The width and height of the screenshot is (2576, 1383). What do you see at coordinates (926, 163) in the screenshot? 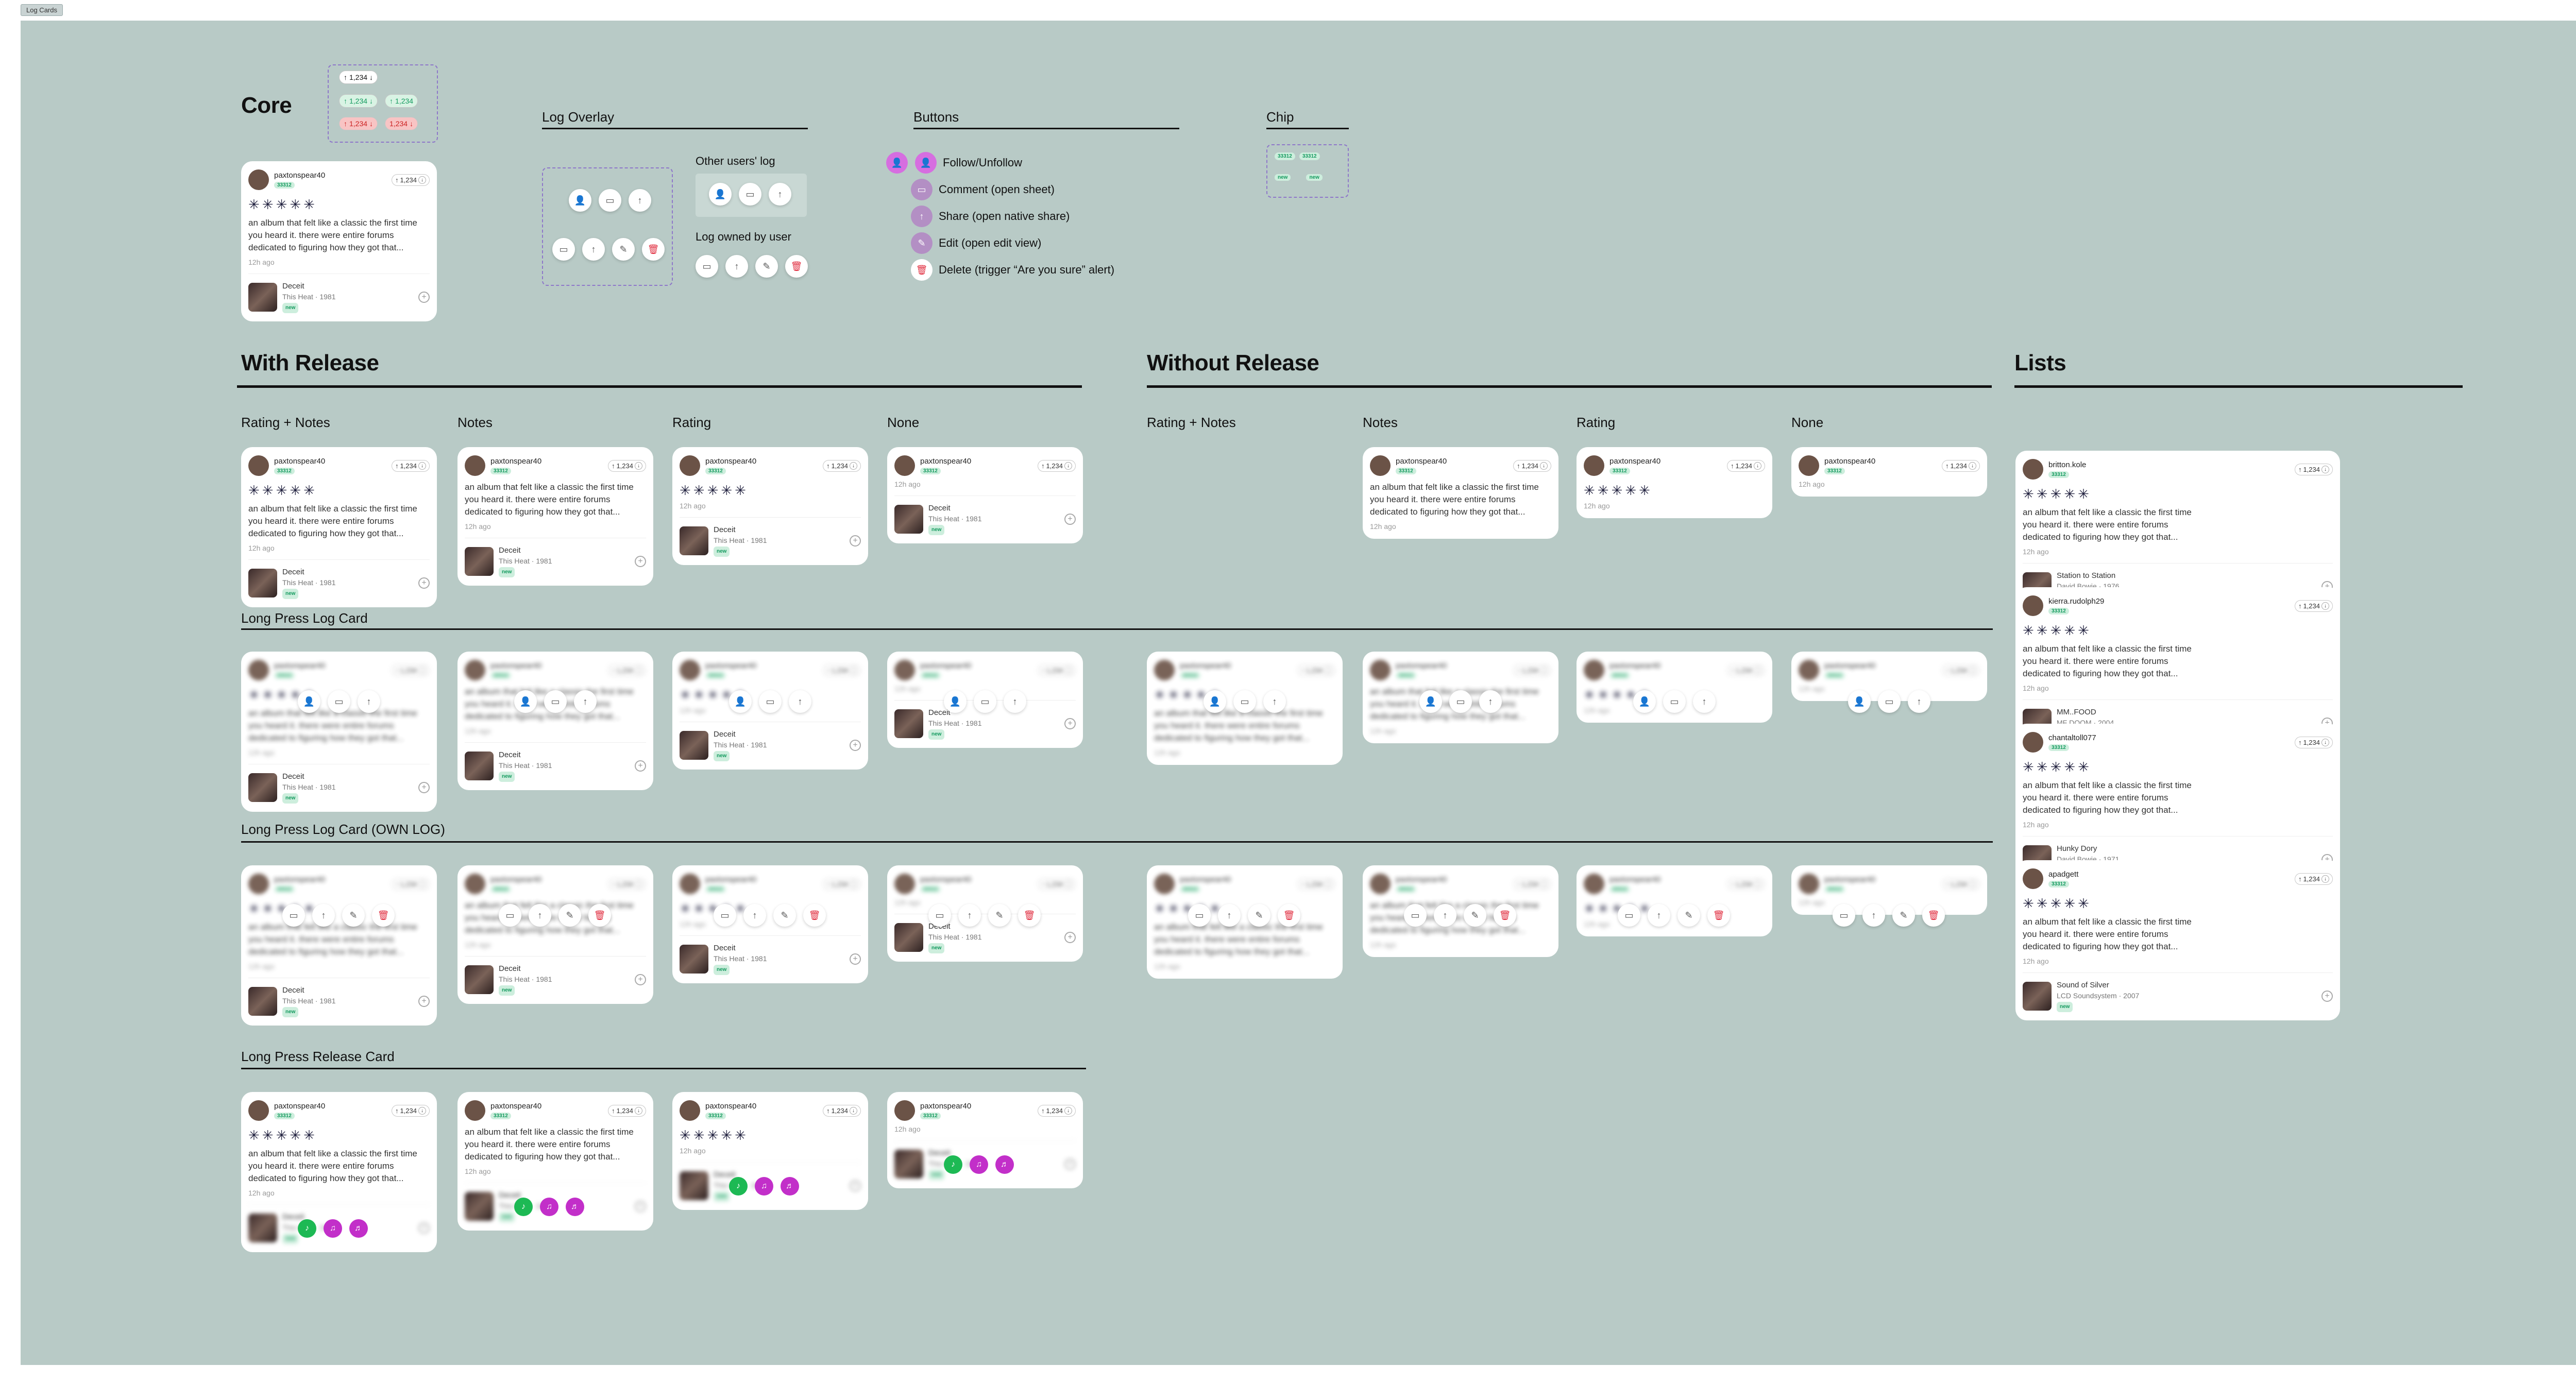
I see `unfollow-icon: 👤` at bounding box center [926, 163].